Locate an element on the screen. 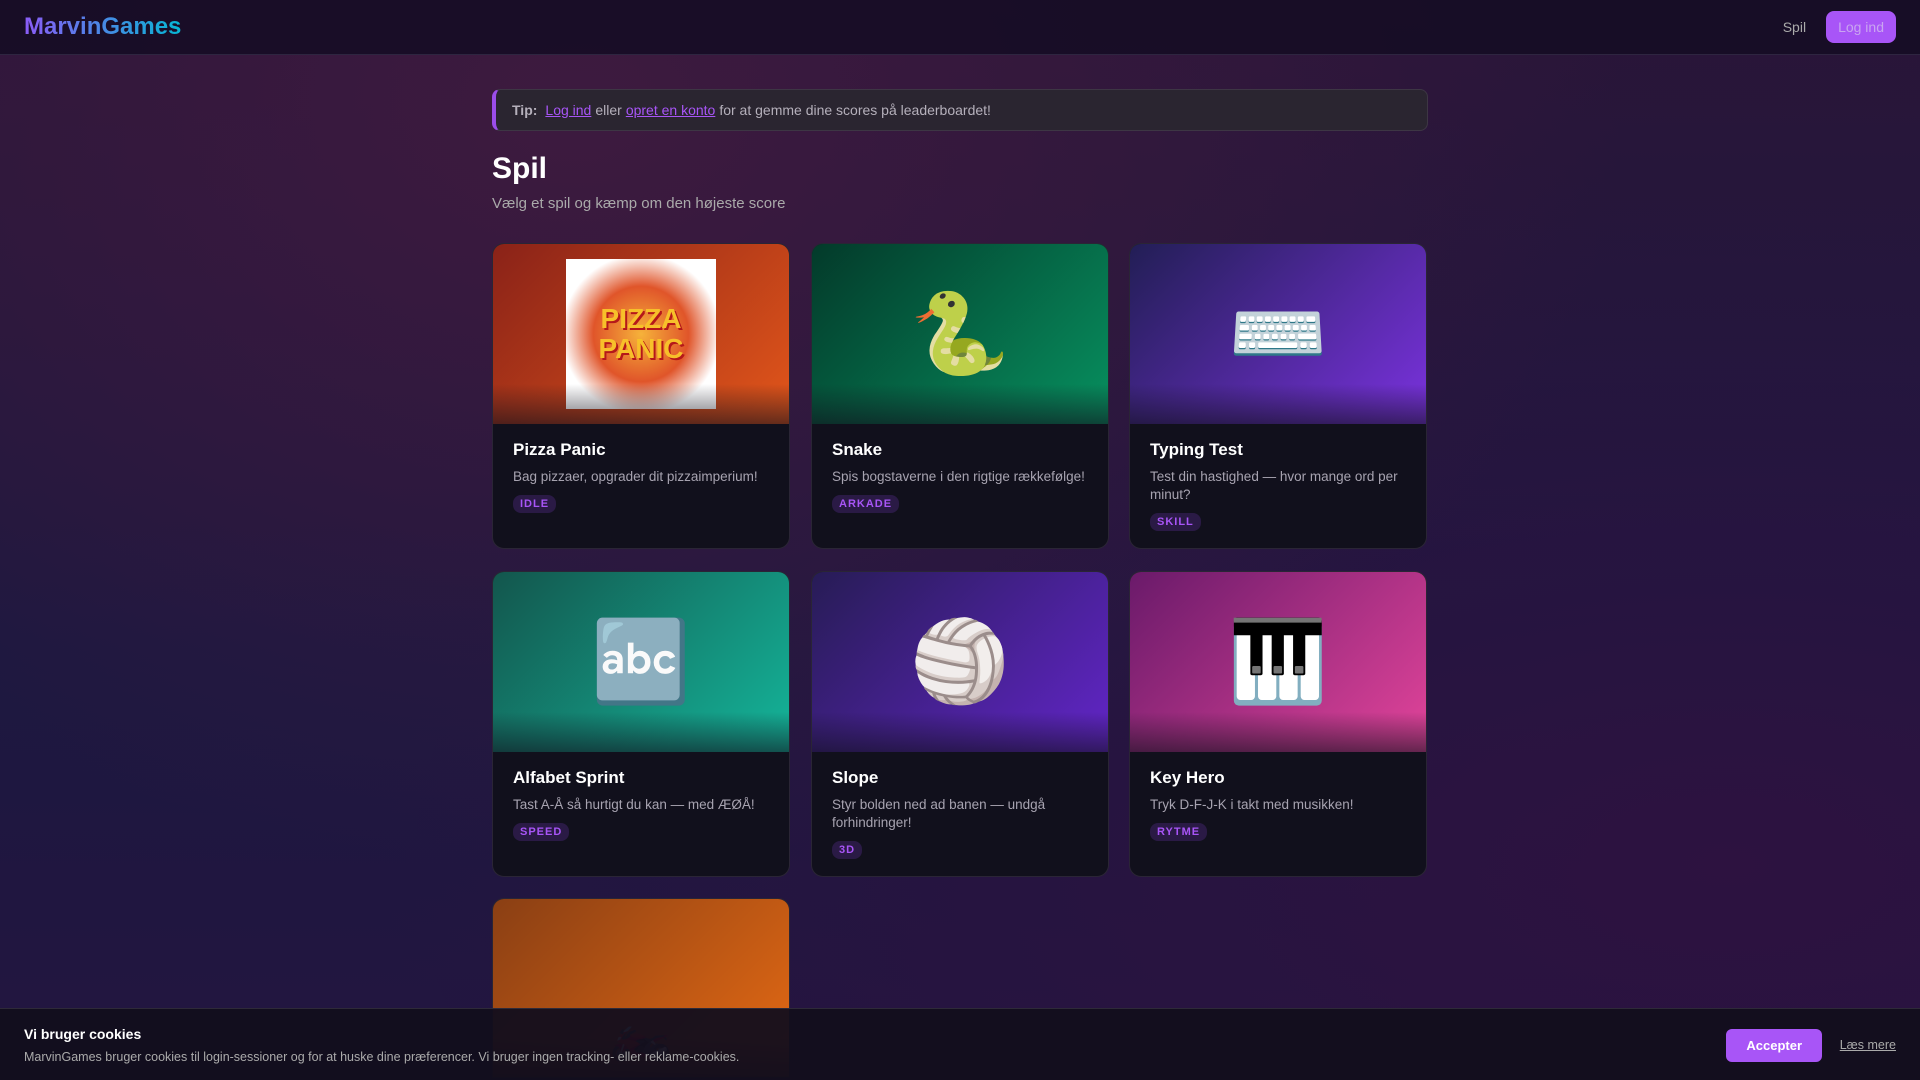  ball-icon: 🏐 is located at coordinates (960, 661).